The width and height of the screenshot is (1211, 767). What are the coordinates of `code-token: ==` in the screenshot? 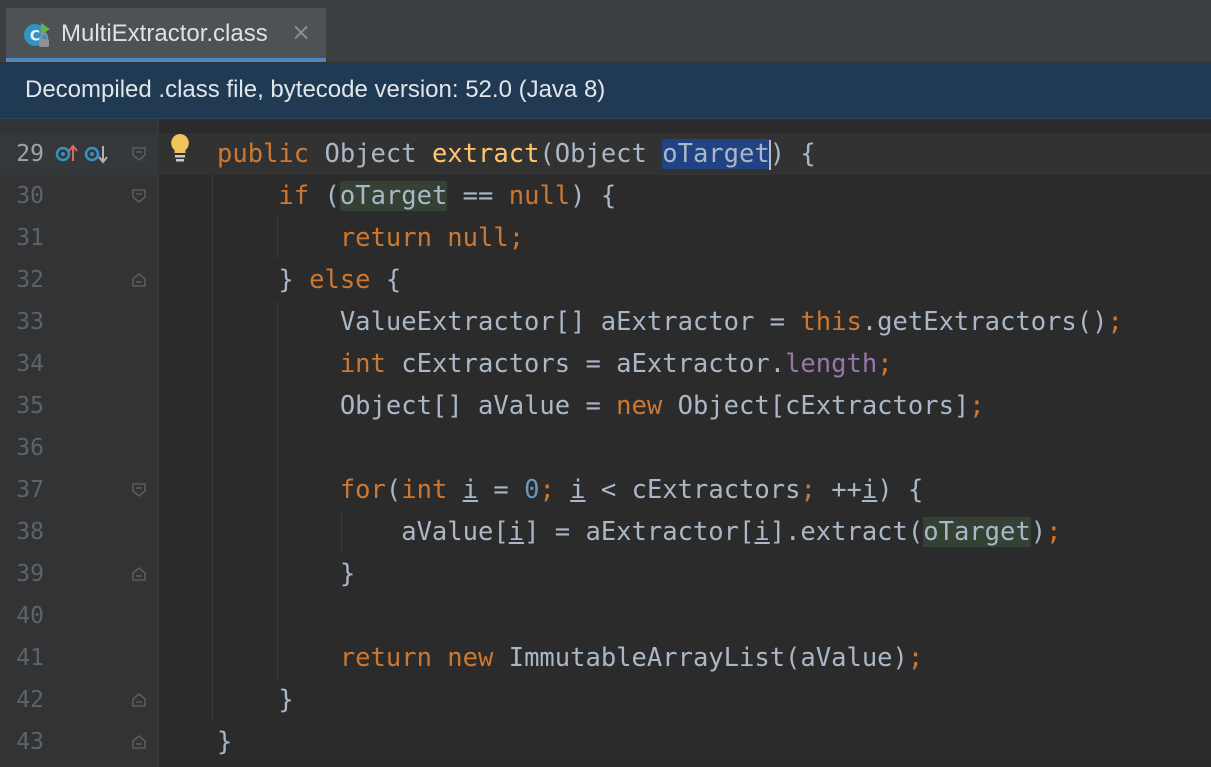 It's located at (478, 196).